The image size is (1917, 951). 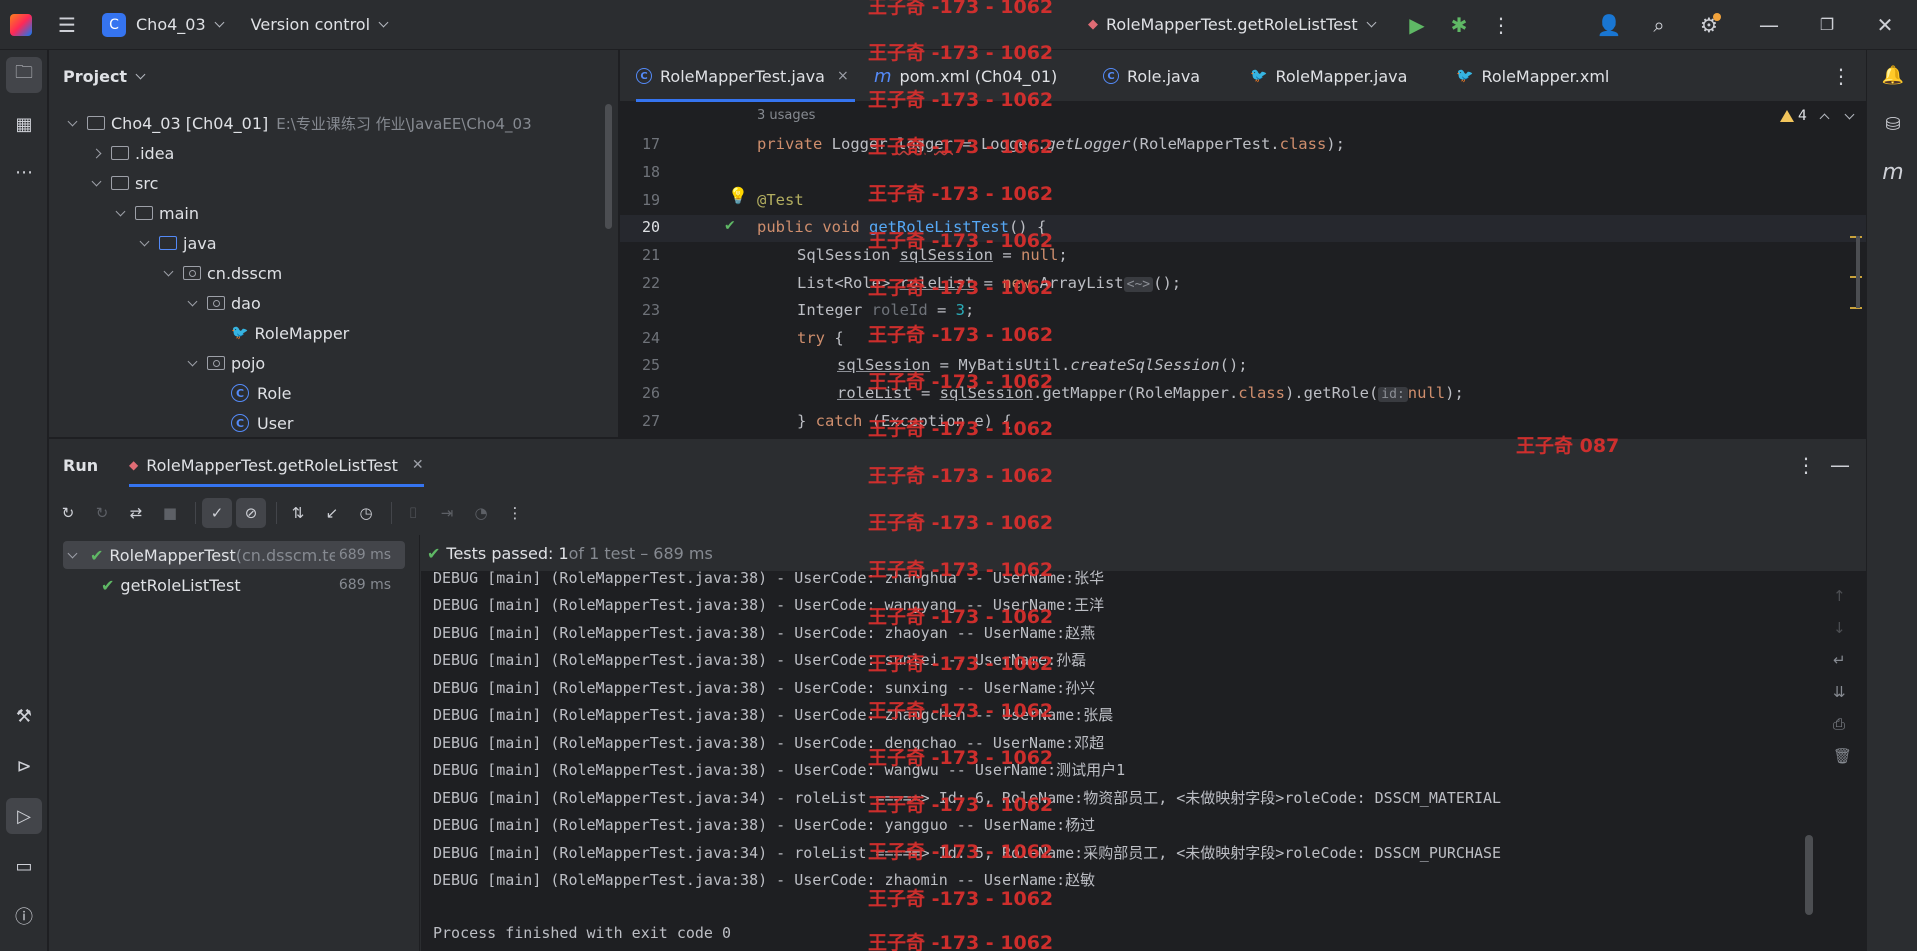 What do you see at coordinates (171, 24) in the screenshot?
I see `project-name: Cho4_03` at bounding box center [171, 24].